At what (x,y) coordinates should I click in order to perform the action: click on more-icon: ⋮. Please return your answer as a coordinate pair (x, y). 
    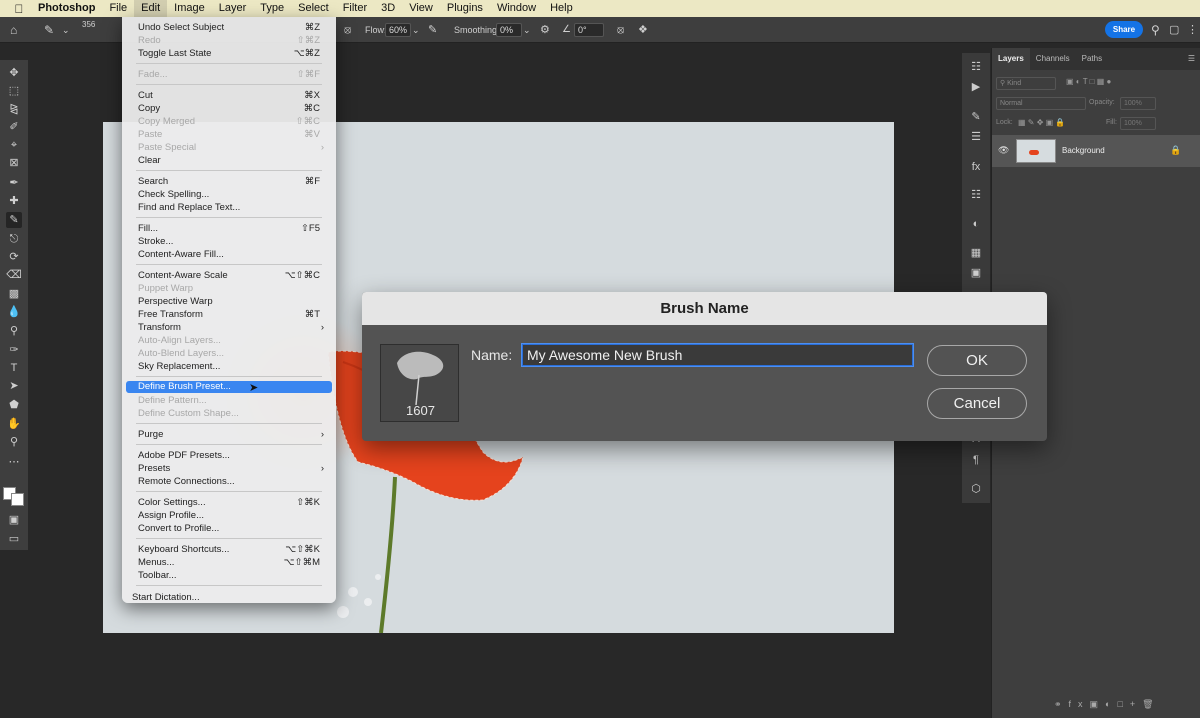
    Looking at the image, I should click on (1192, 30).